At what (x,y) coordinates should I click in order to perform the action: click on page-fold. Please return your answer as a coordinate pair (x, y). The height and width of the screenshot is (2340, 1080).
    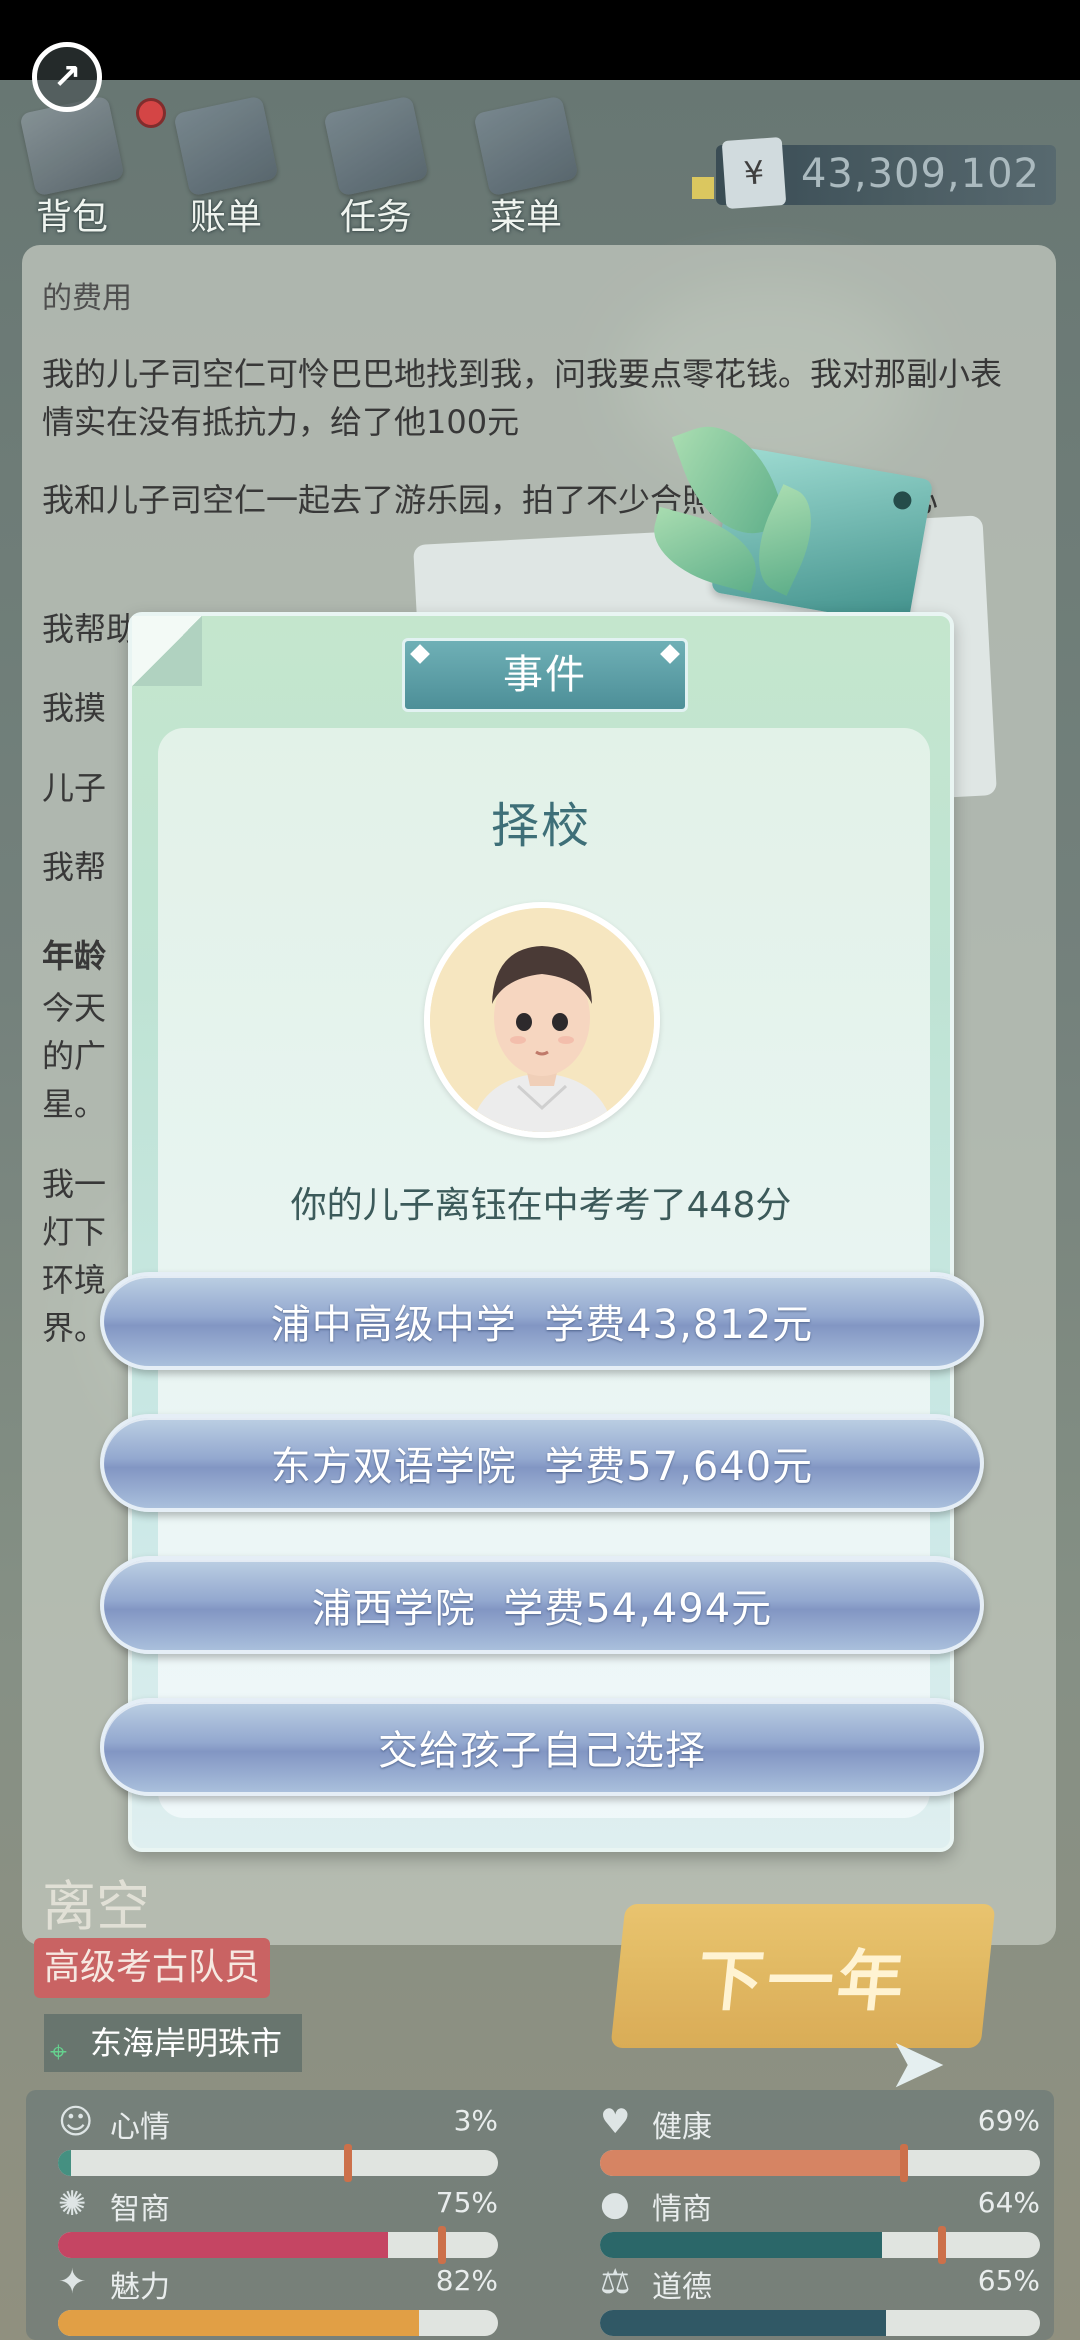
    Looking at the image, I should click on (167, 651).